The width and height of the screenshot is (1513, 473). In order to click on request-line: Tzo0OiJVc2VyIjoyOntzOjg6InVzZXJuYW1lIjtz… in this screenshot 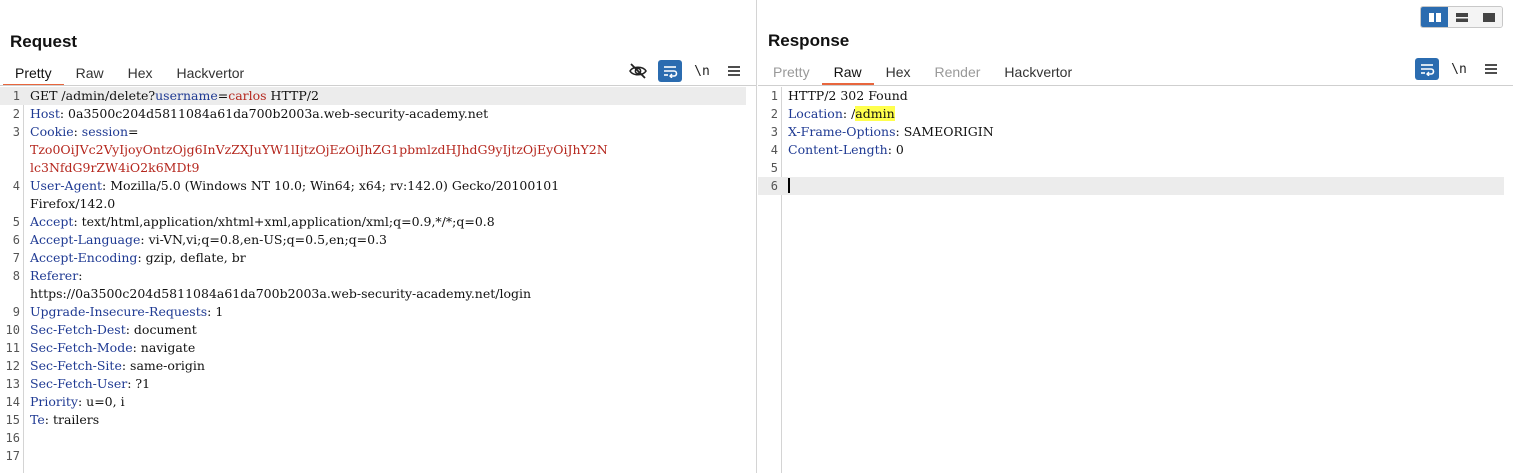, I will do `click(373, 150)`.